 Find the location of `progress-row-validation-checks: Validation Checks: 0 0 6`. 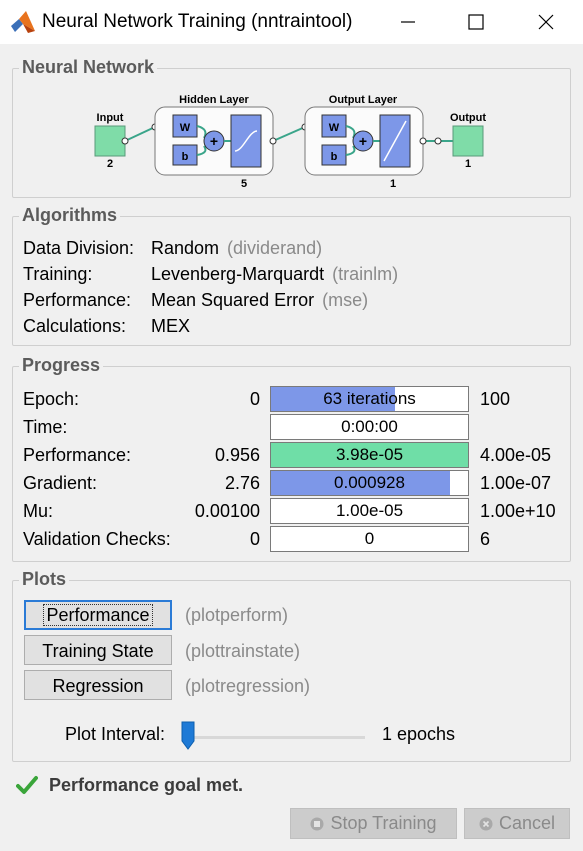

progress-row-validation-checks: Validation Checks: 0 0 6 is located at coordinates (291, 539).